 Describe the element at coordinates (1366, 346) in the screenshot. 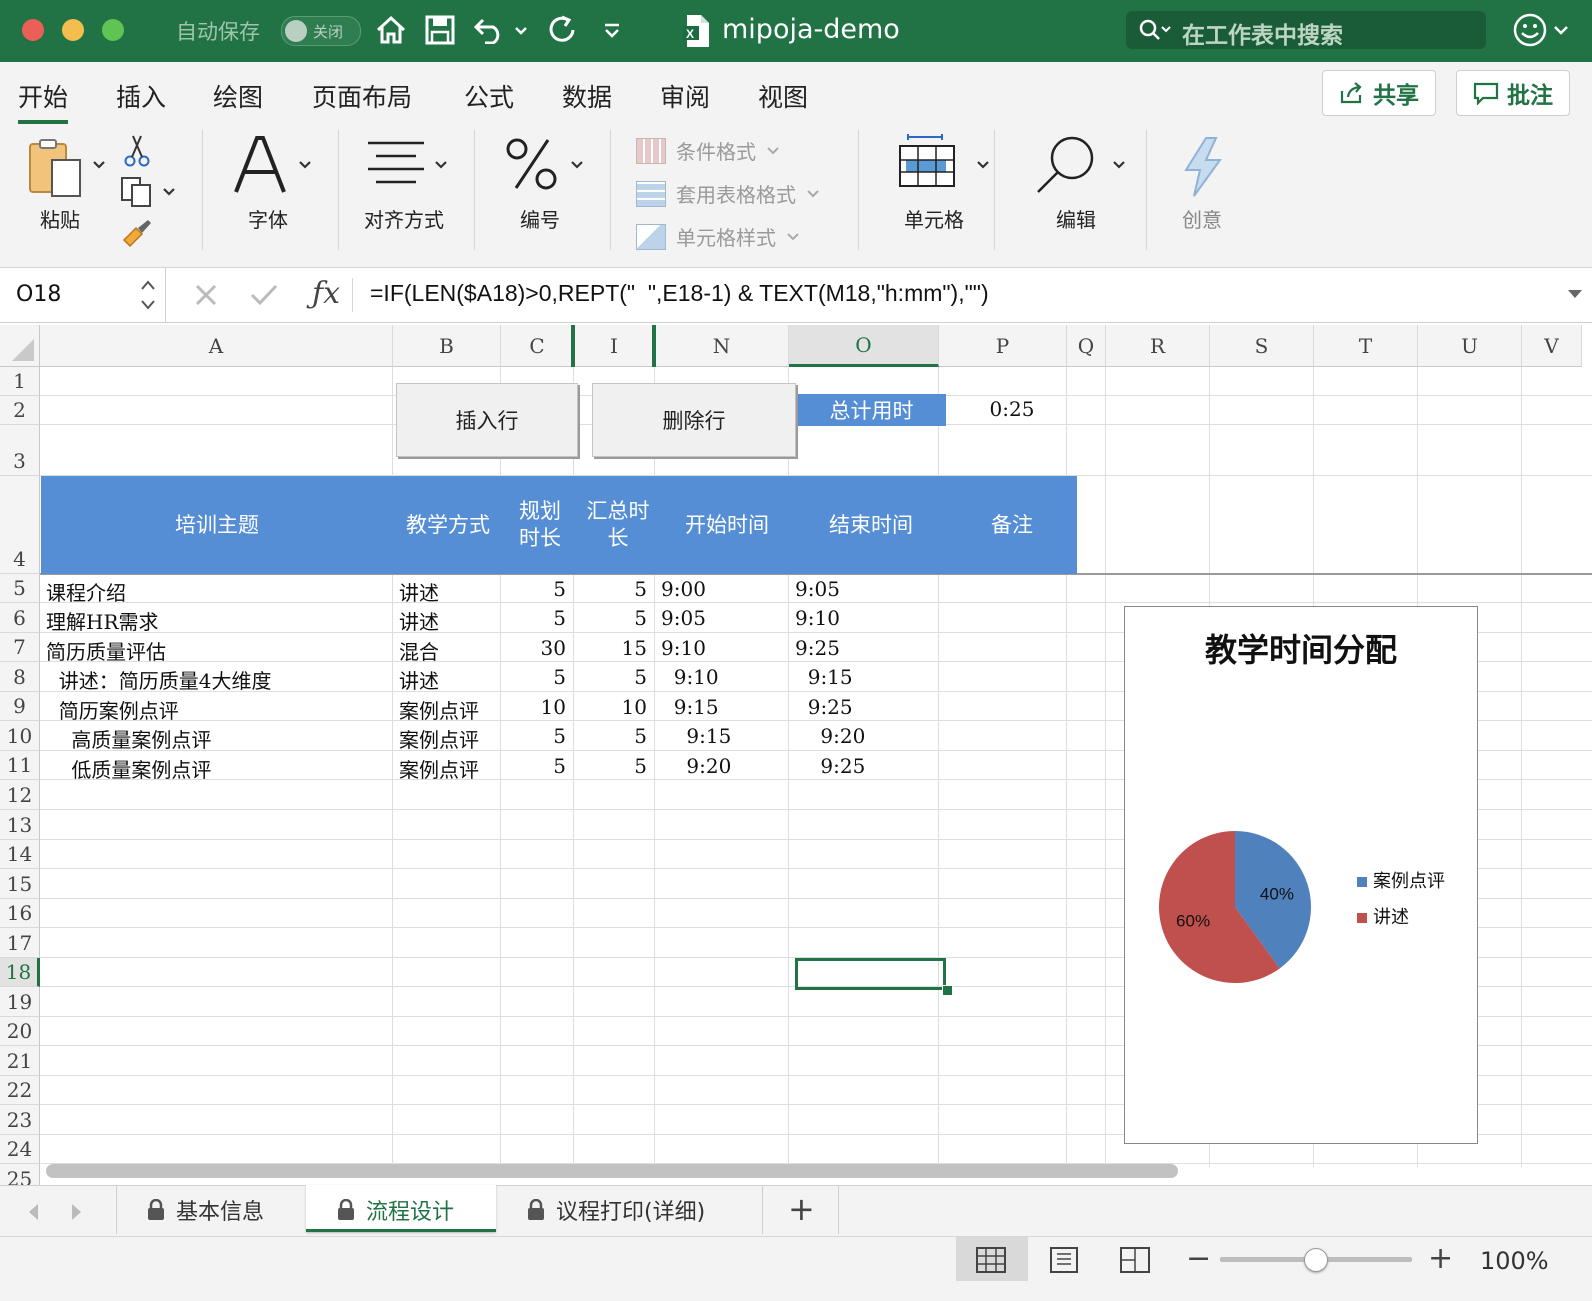

I see `column-header-T: T` at that location.